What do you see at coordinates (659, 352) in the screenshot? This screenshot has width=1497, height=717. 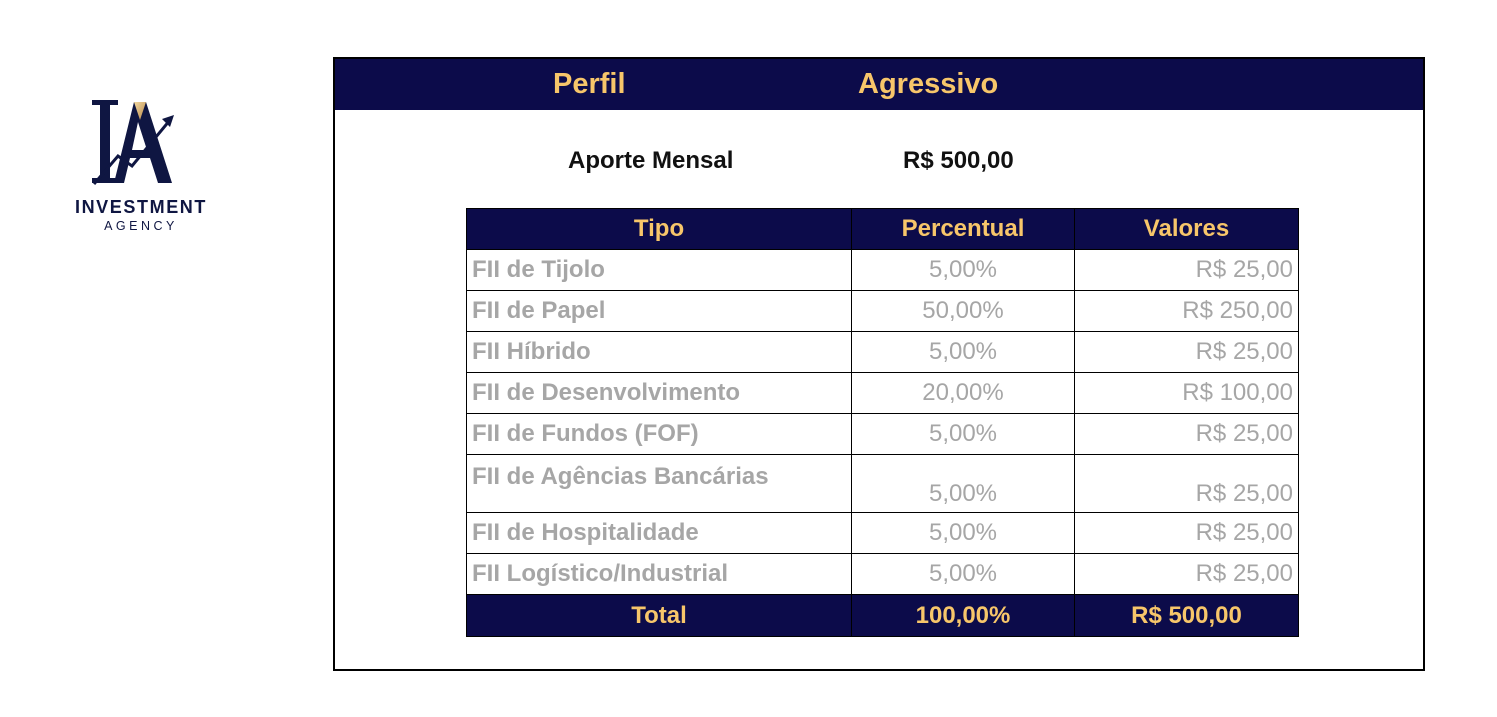 I see `row-tipo: FII Híbrido` at bounding box center [659, 352].